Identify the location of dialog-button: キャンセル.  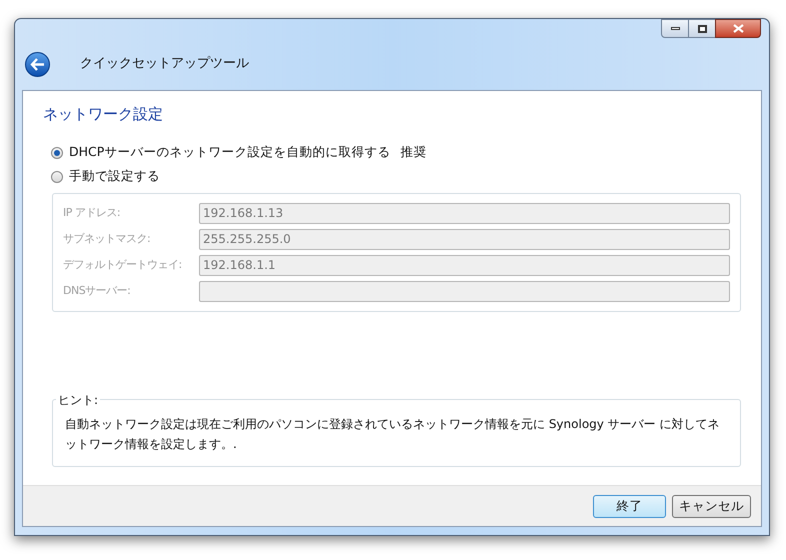
(711, 506).